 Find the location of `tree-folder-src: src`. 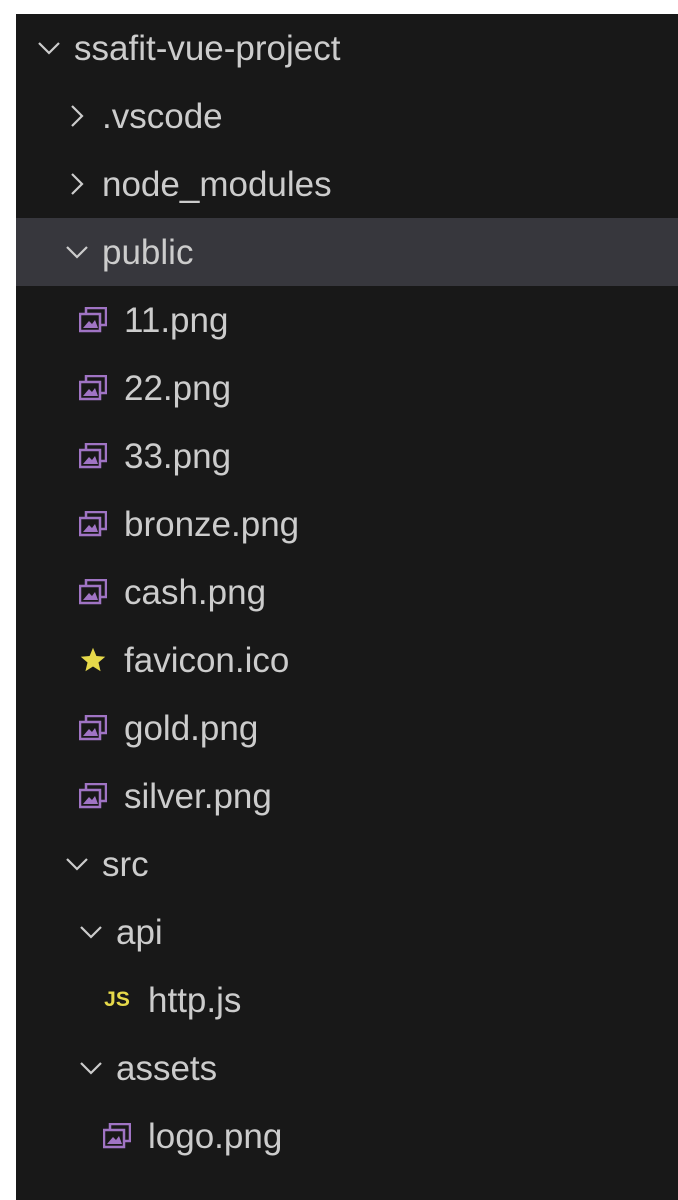

tree-folder-src: src is located at coordinates (347, 864).